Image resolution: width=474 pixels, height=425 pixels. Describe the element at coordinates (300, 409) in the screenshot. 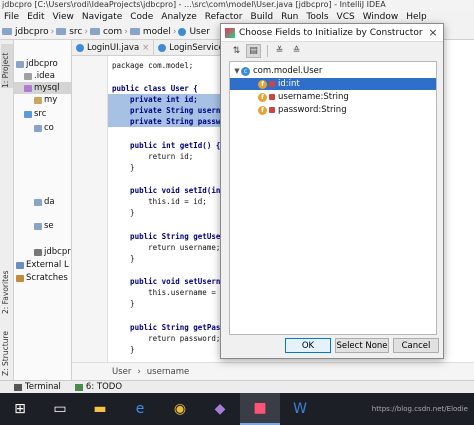

I see `word-icon: W` at that location.